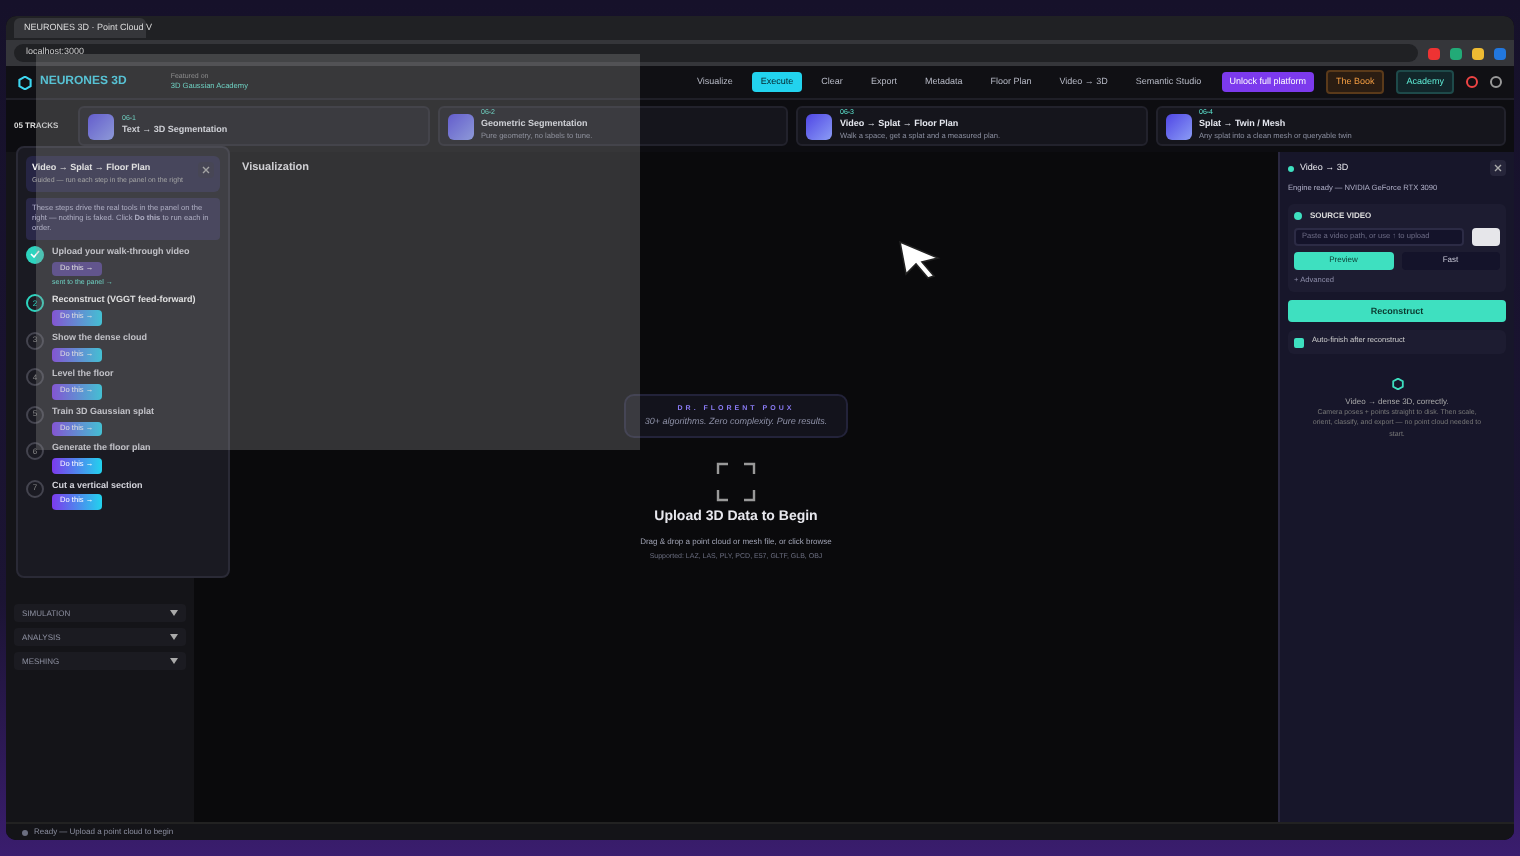 The width and height of the screenshot is (1520, 856). What do you see at coordinates (1298, 215) in the screenshot?
I see `step-dot-icon` at bounding box center [1298, 215].